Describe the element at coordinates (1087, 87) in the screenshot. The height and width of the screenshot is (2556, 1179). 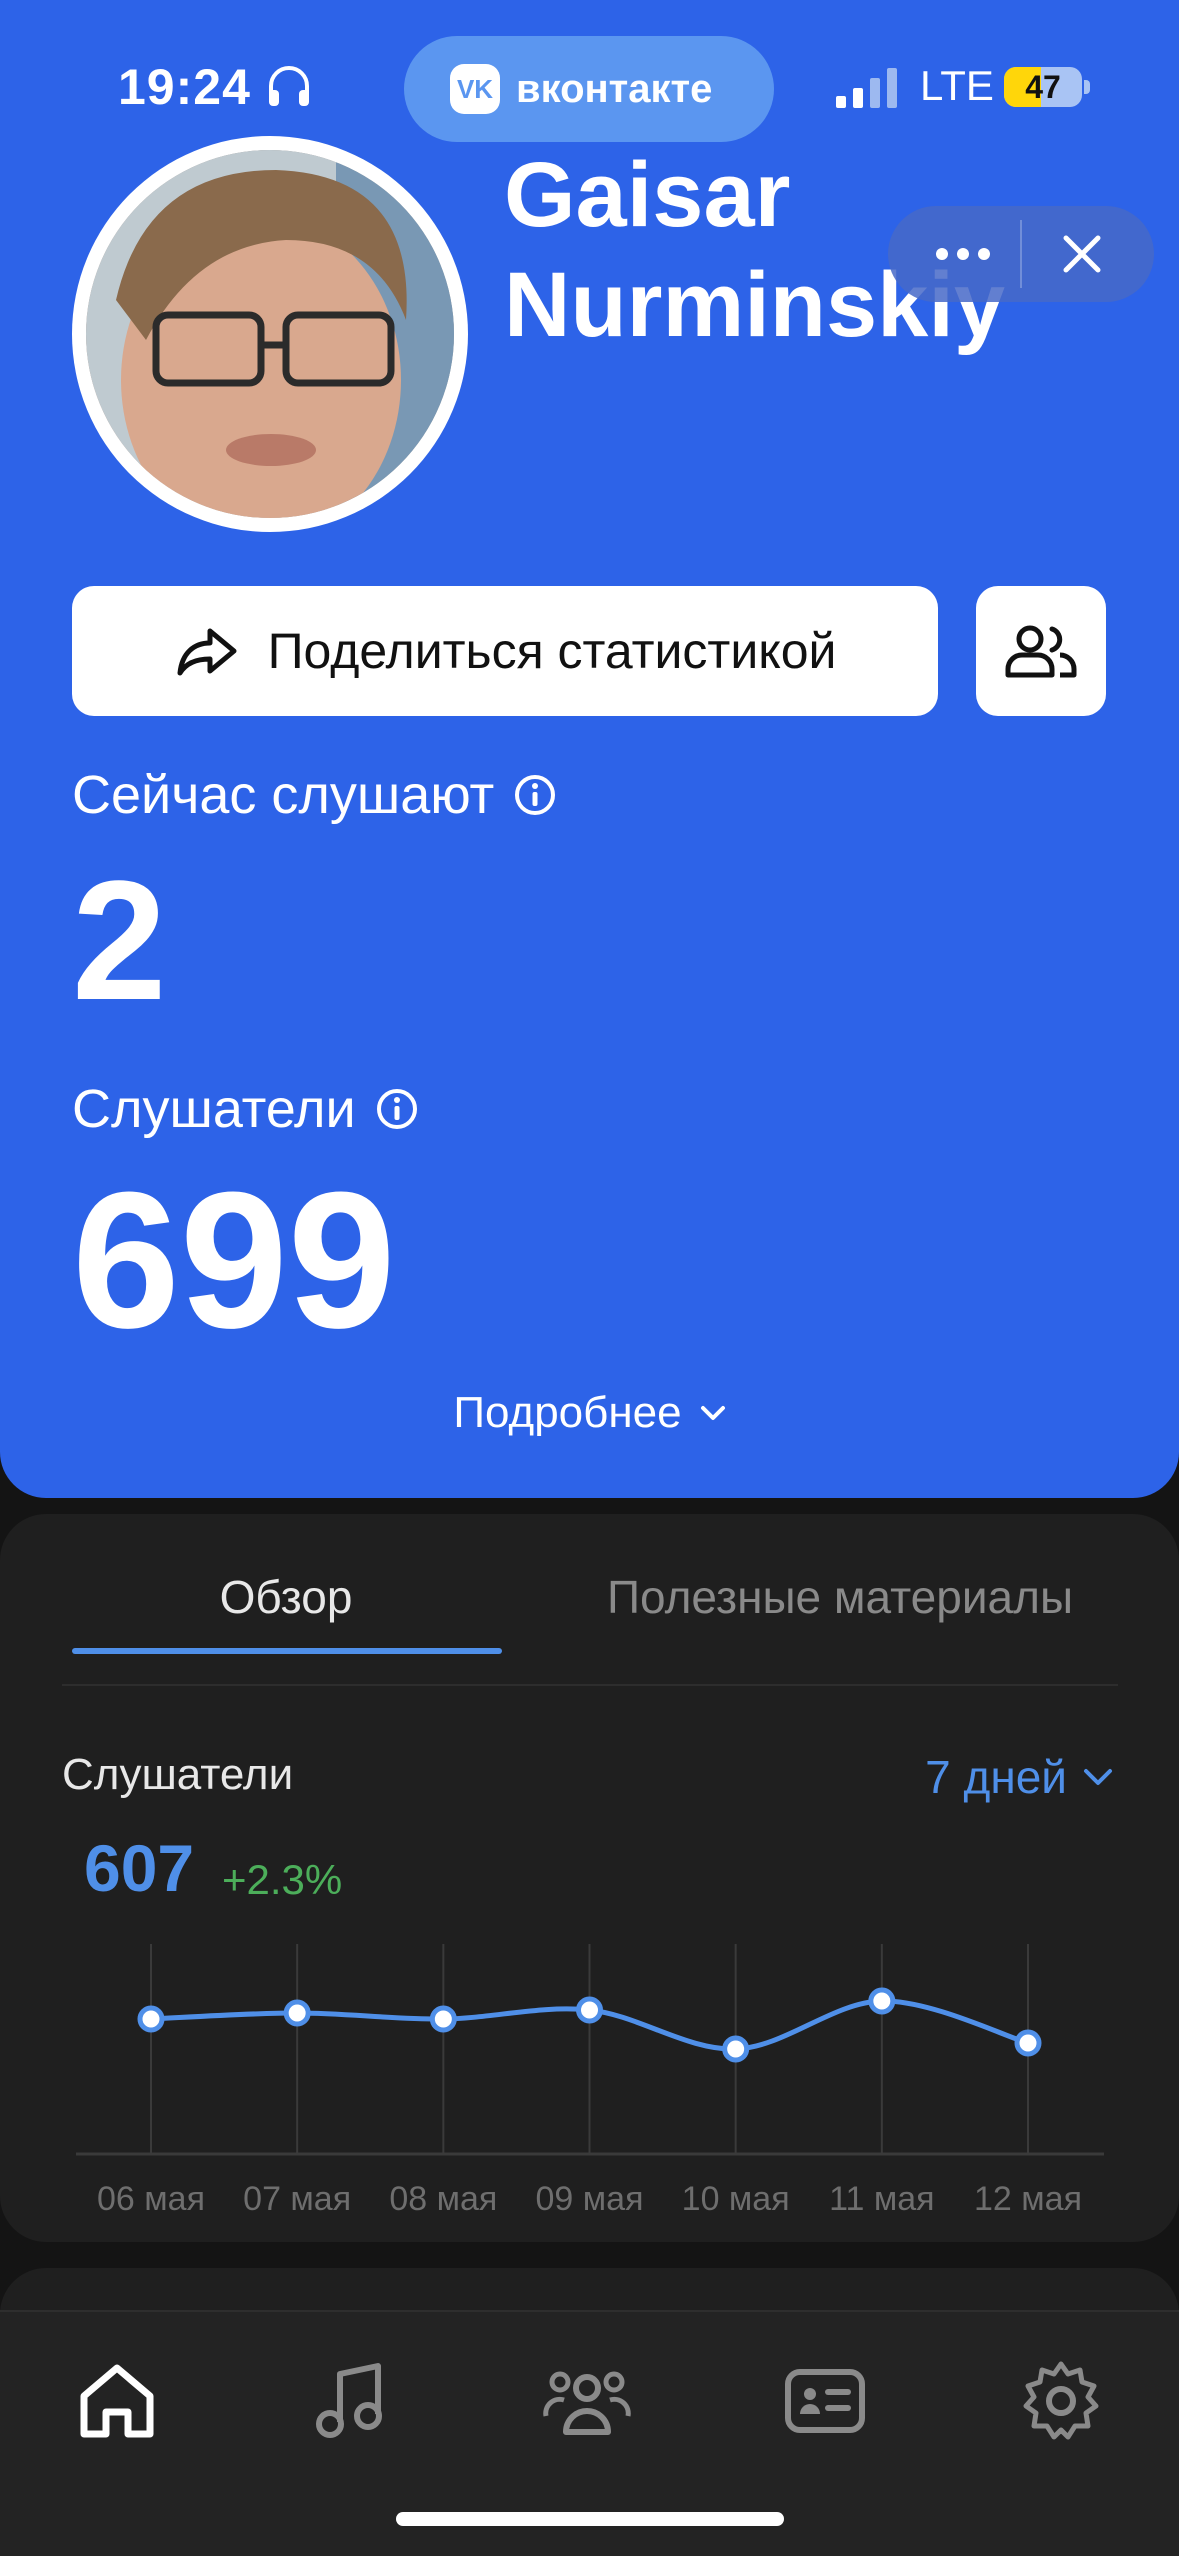
I see `battery-cap` at that location.